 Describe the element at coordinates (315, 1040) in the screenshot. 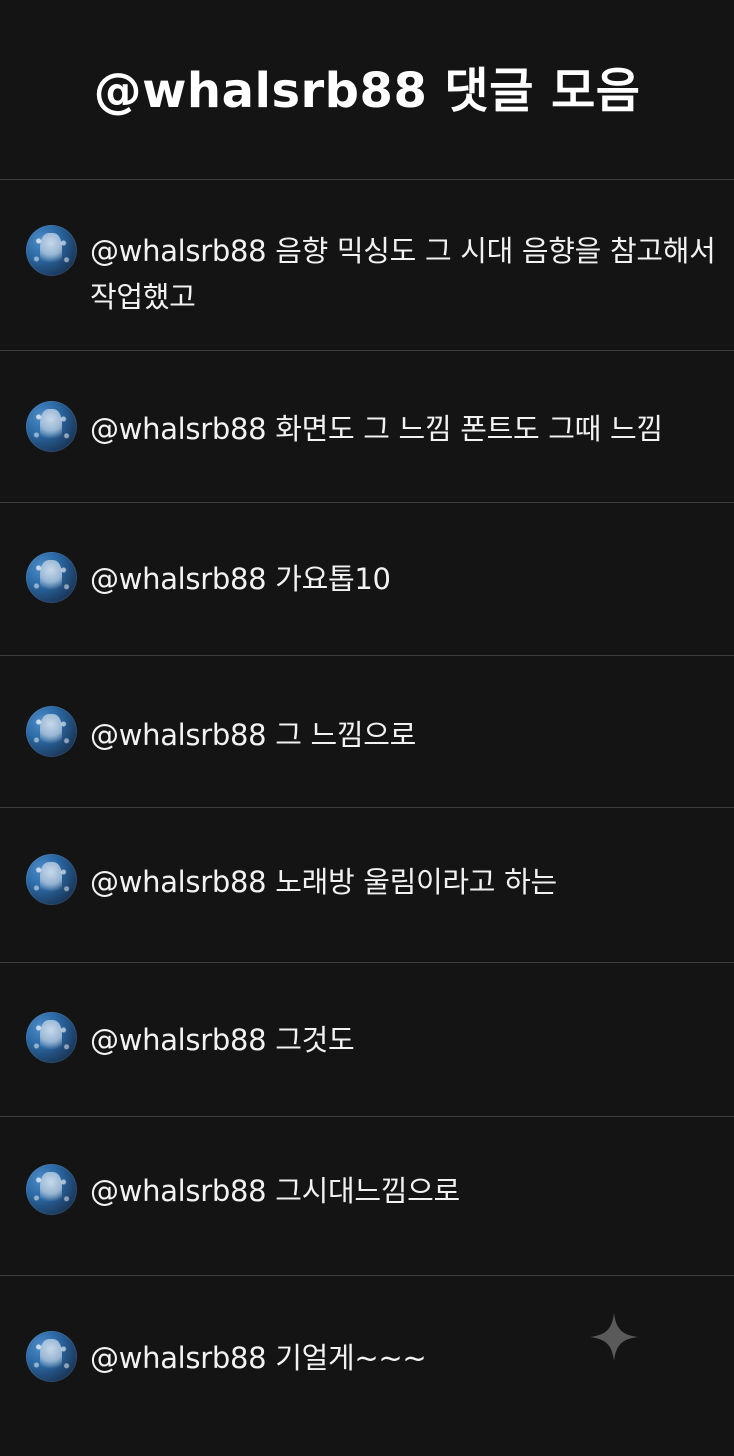

I see `comment-body: 그것도` at that location.